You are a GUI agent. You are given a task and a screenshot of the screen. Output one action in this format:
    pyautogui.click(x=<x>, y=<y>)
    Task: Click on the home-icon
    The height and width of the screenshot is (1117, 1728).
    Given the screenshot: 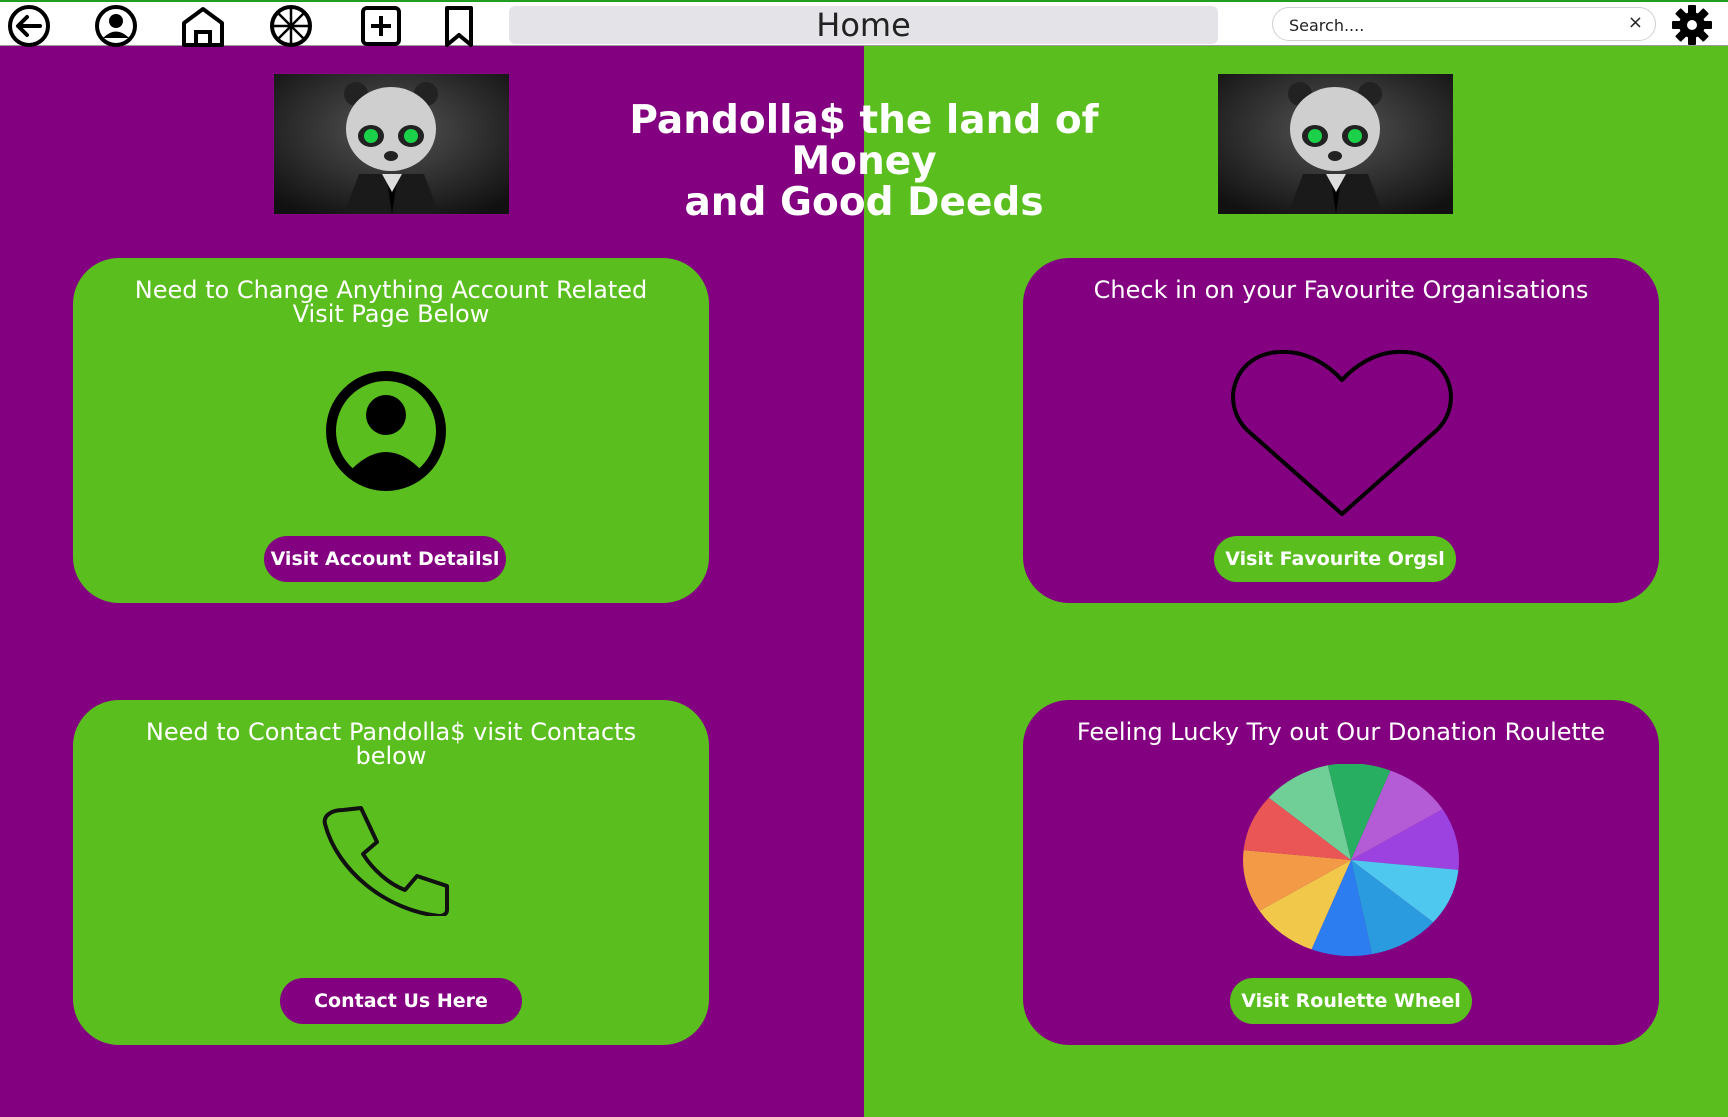 What is the action you would take?
    pyautogui.click(x=203, y=26)
    